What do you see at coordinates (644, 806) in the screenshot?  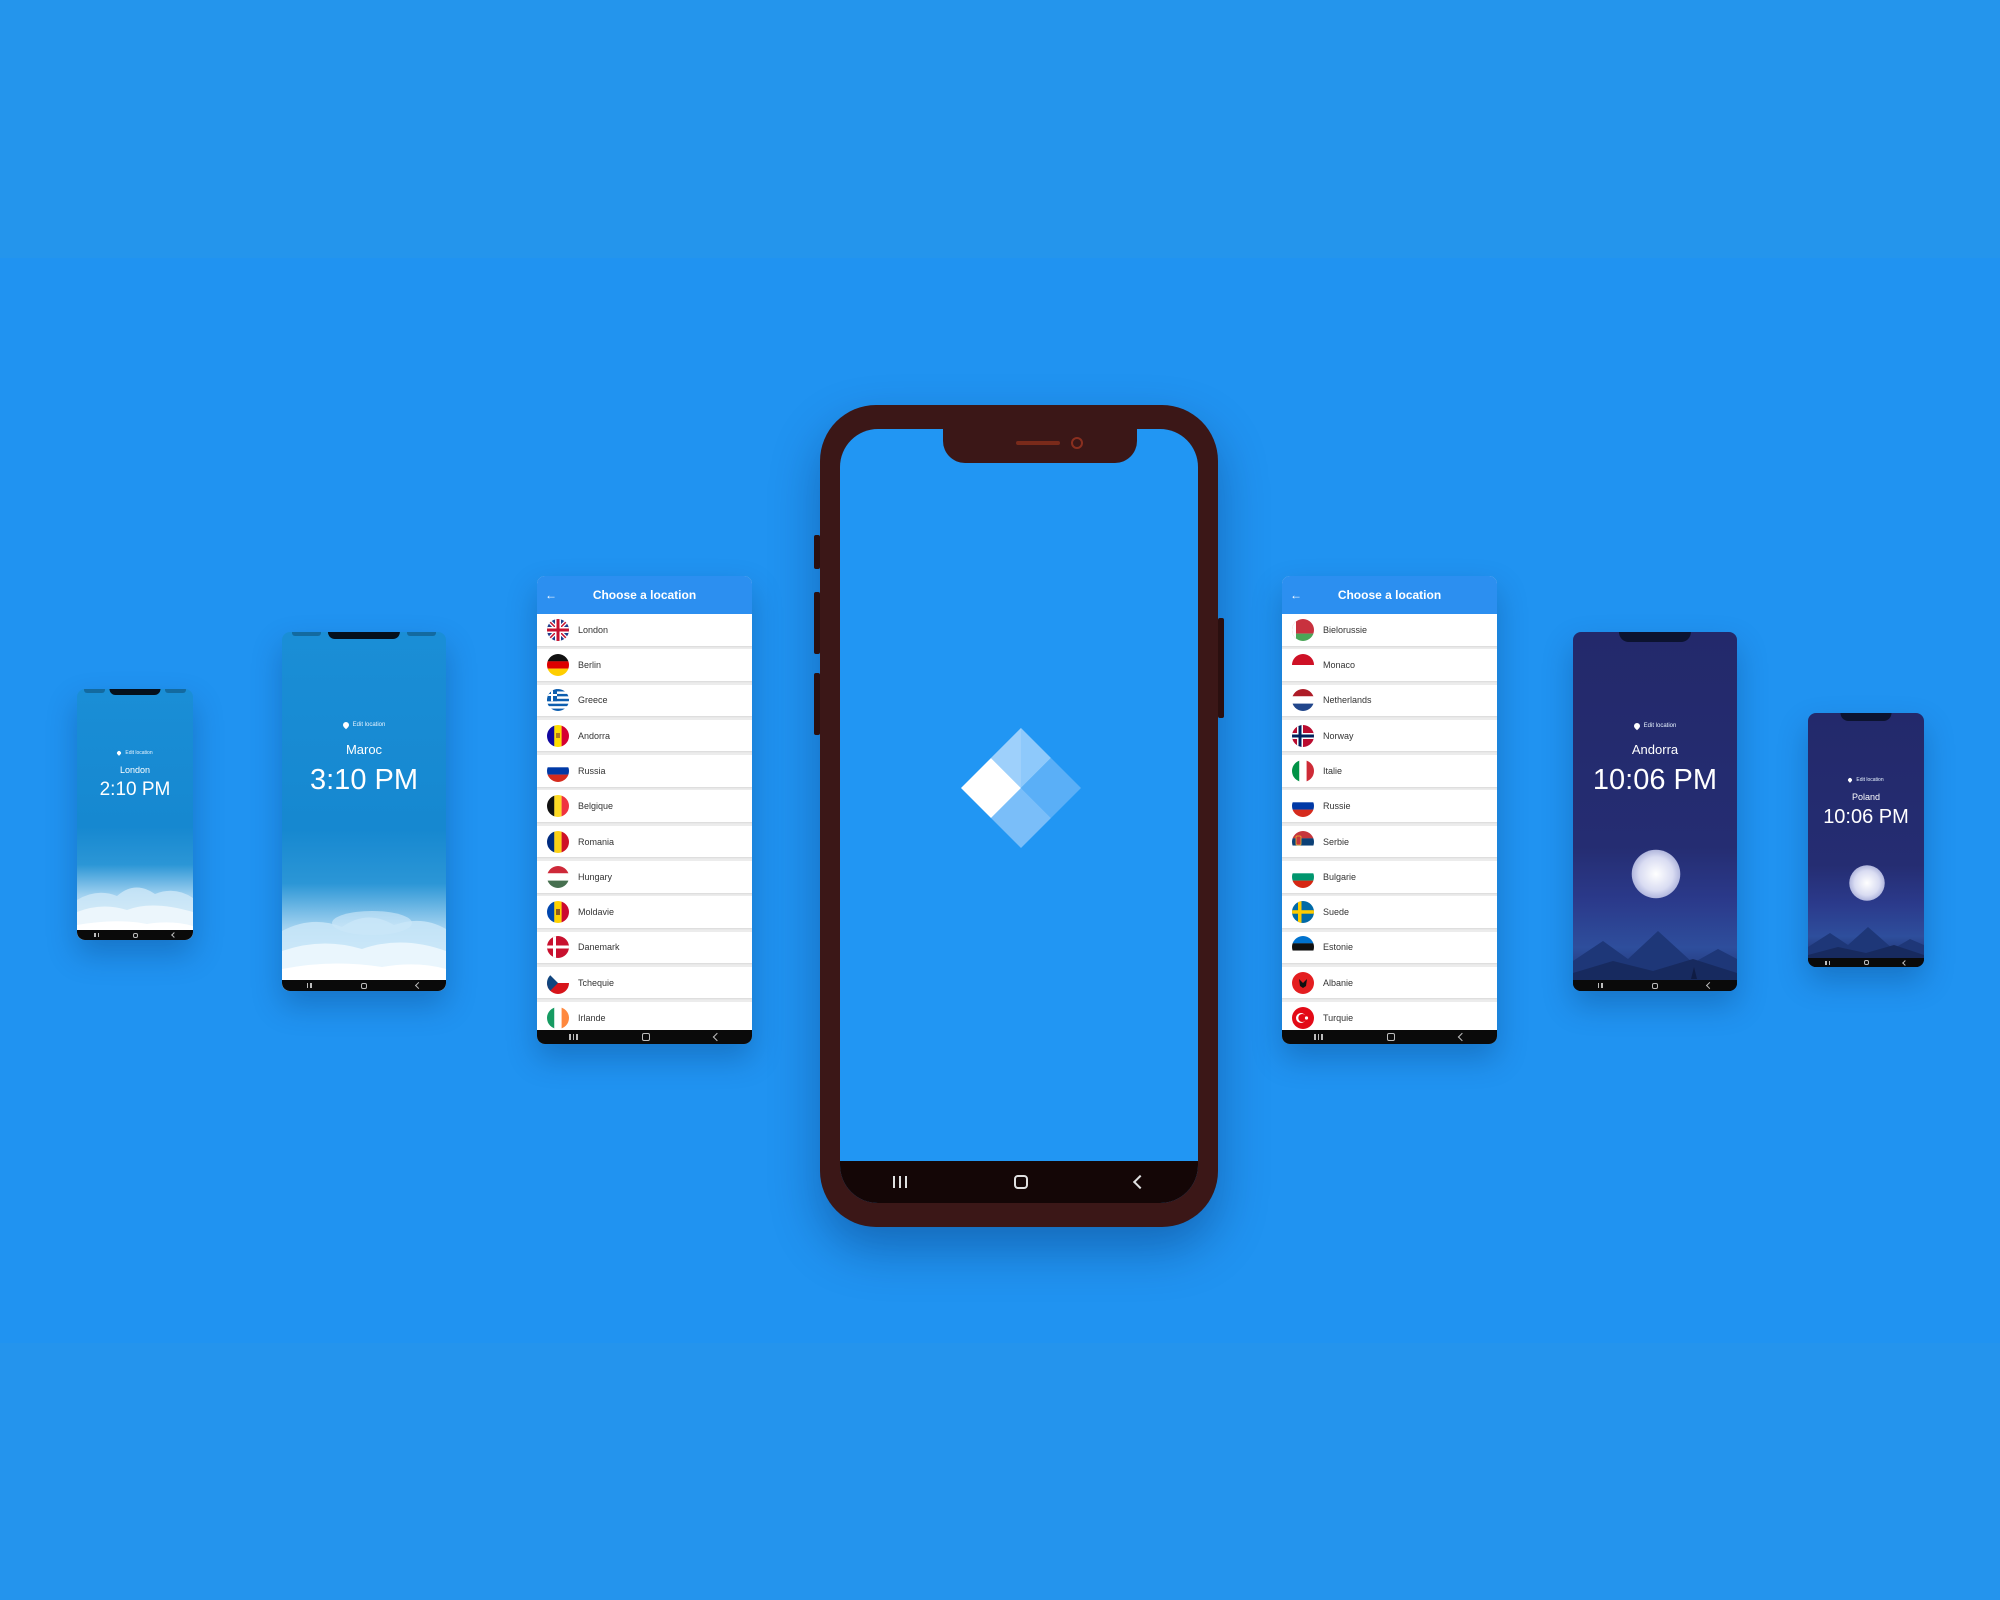 I see `list-item-belgique: Belgique` at bounding box center [644, 806].